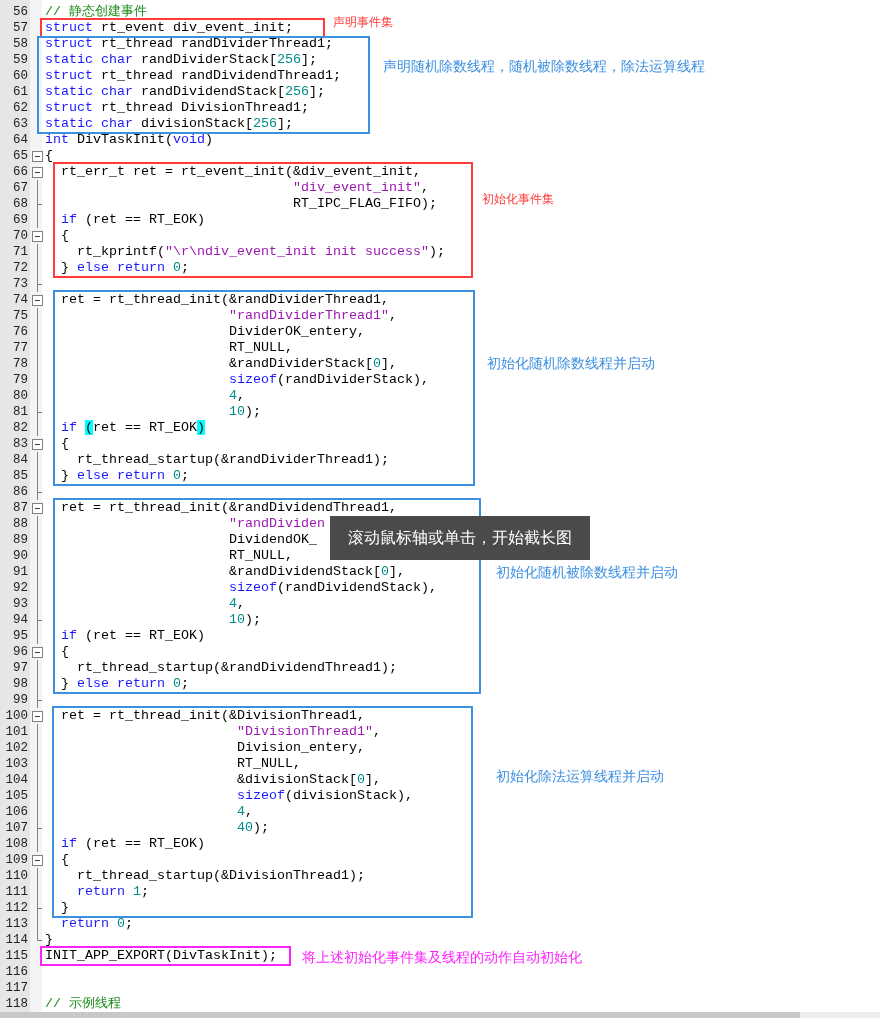 This screenshot has height=1018, width=880. Describe the element at coordinates (20, 236) in the screenshot. I see `line-number: 70` at that location.